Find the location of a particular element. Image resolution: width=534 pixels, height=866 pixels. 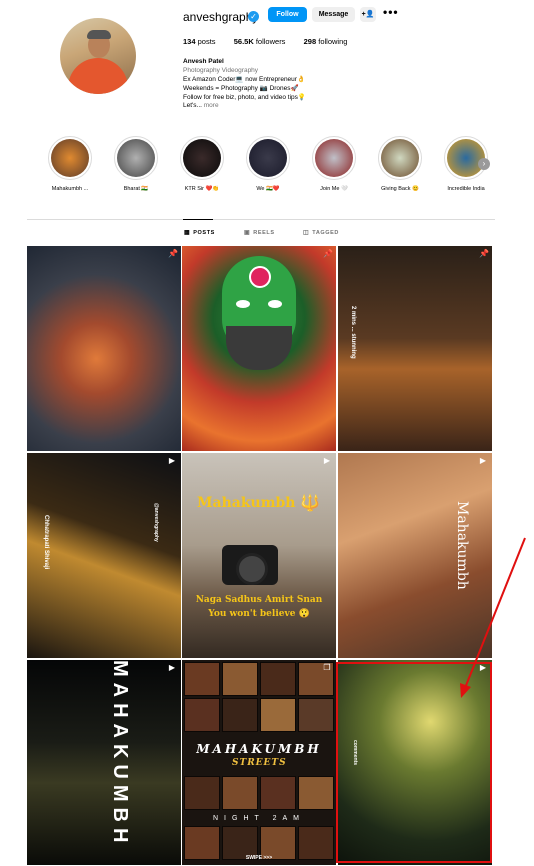

posts-label: posts is located at coordinates (206, 41).